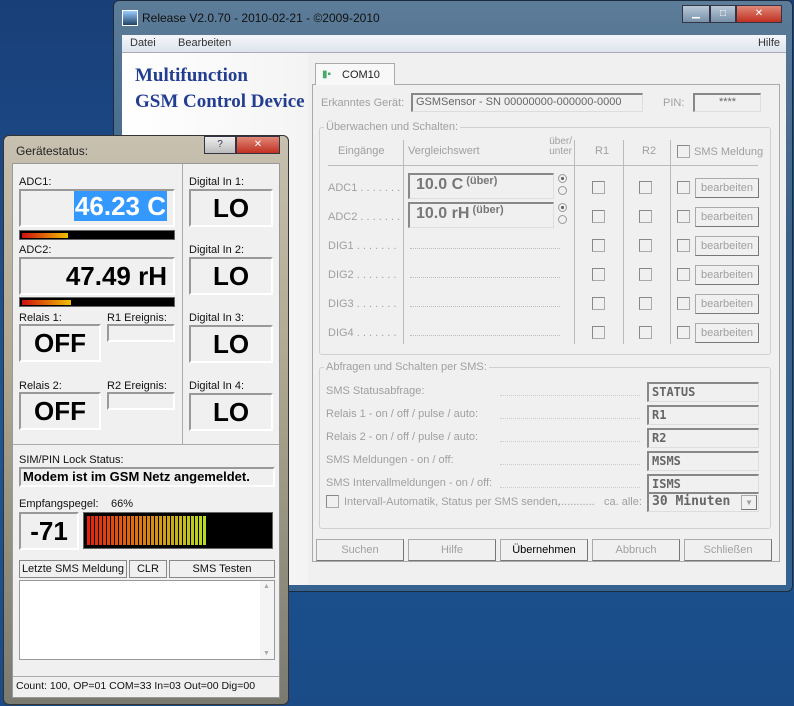 This screenshot has width=794, height=706. What do you see at coordinates (406, 367) in the screenshot?
I see `sms-group-title: Abfragen und Schalten per SMS:` at bounding box center [406, 367].